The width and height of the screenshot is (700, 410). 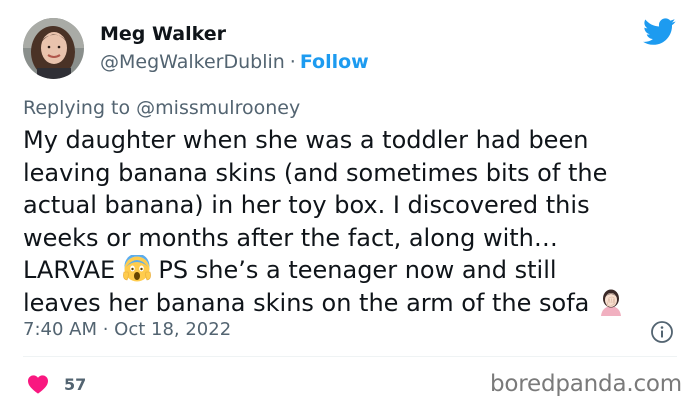 I want to click on like-count: 57, so click(x=75, y=384).